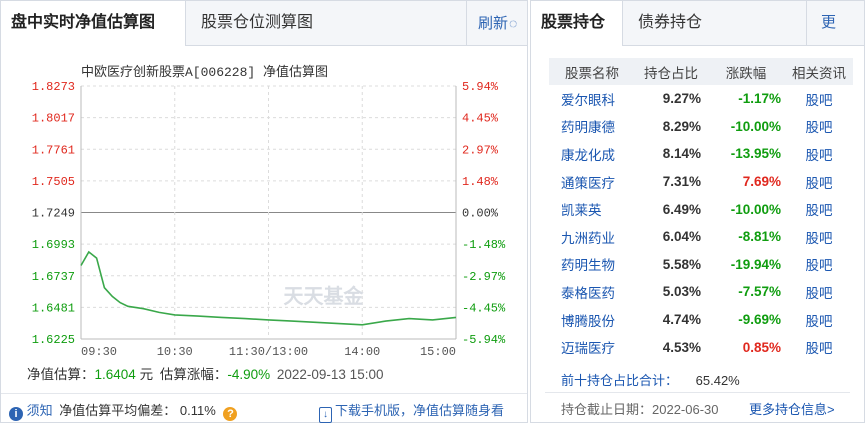 The width and height of the screenshot is (865, 424). I want to click on table-row: 博腾股份 4.74% -9.69% 股吧, so click(701, 320).